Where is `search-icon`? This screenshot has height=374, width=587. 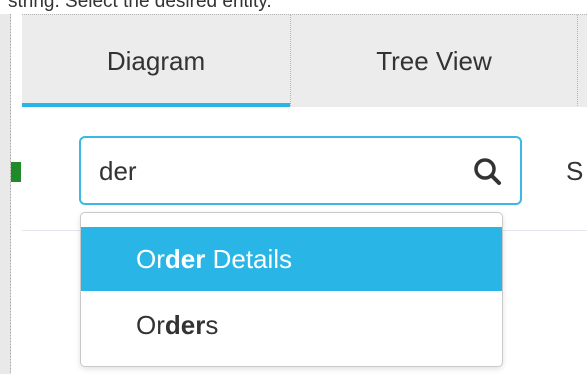
search-icon is located at coordinates (488, 172).